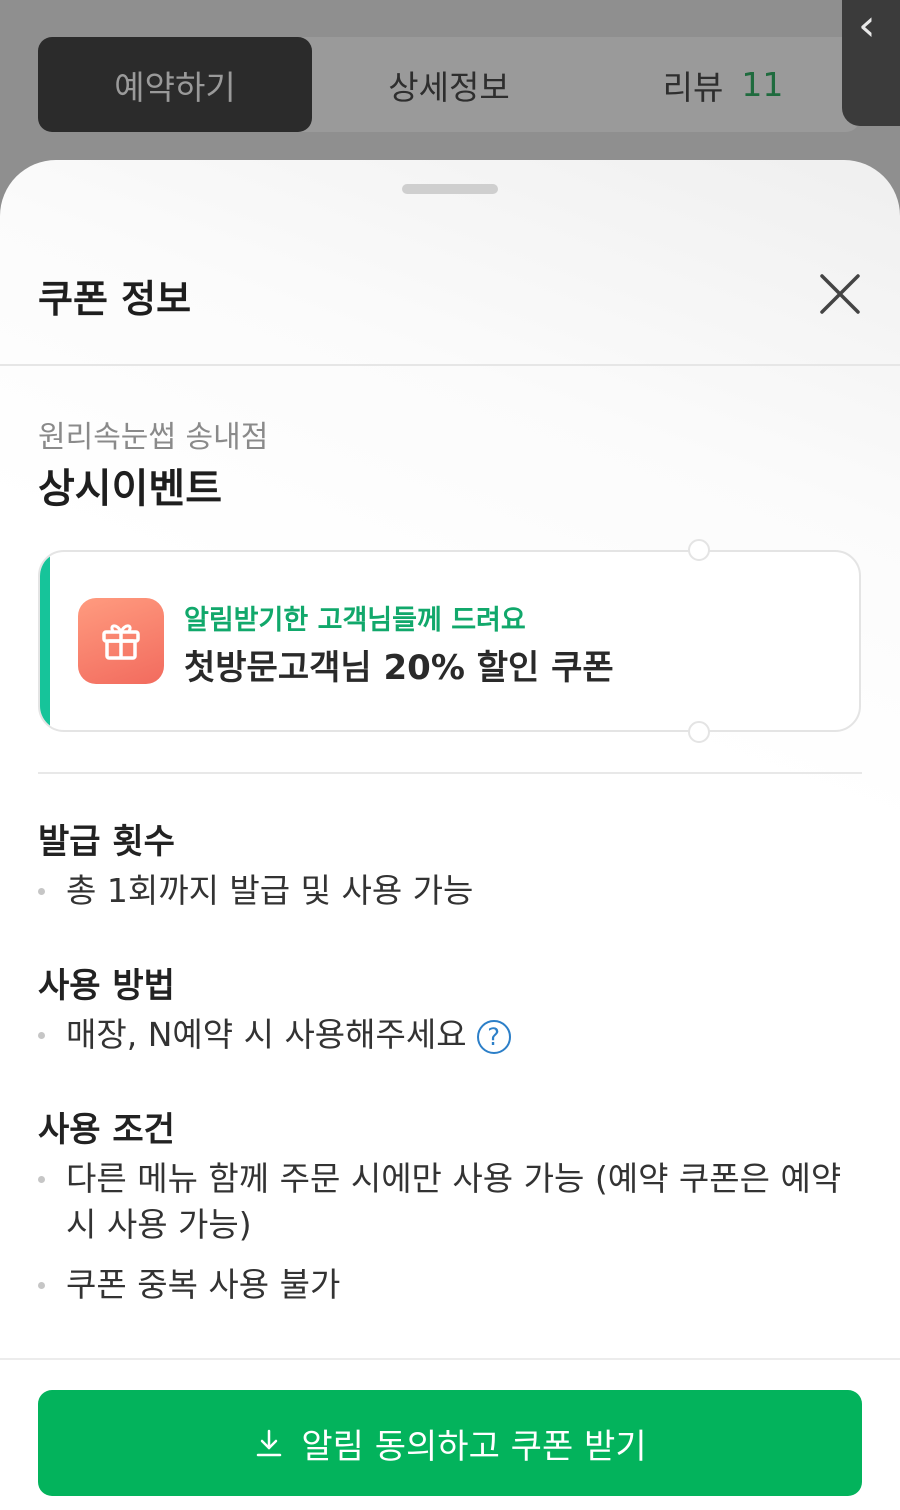 The height and width of the screenshot is (1510, 900). I want to click on coupon-notch-top, so click(699, 550).